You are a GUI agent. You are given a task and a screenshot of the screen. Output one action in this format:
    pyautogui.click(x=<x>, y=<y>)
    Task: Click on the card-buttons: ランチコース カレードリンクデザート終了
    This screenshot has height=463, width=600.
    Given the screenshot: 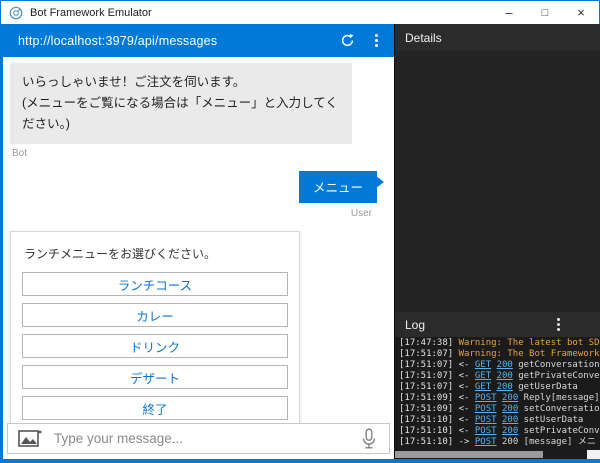 What is the action you would take?
    pyautogui.click(x=155, y=346)
    